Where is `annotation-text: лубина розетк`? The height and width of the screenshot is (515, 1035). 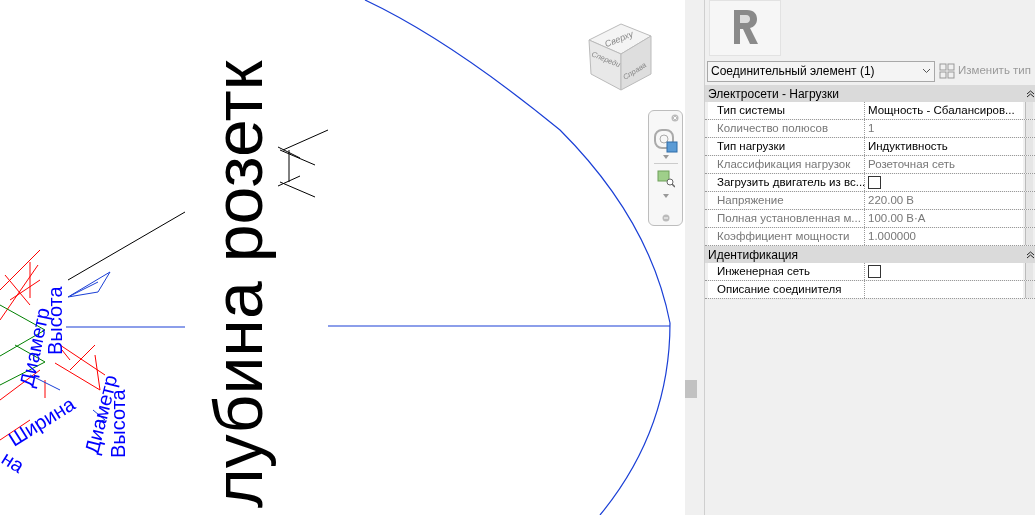 annotation-text: лубина розетк is located at coordinates (238, 284).